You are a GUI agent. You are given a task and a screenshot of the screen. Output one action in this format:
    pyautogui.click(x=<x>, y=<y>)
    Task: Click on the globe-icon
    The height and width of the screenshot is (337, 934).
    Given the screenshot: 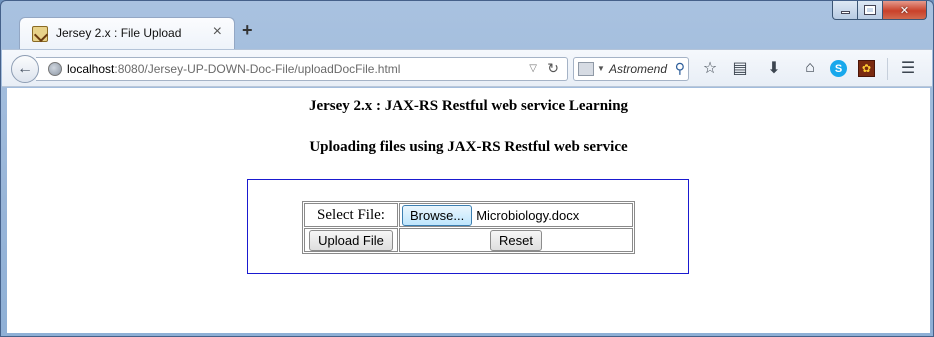 What is the action you would take?
    pyautogui.click(x=55, y=69)
    